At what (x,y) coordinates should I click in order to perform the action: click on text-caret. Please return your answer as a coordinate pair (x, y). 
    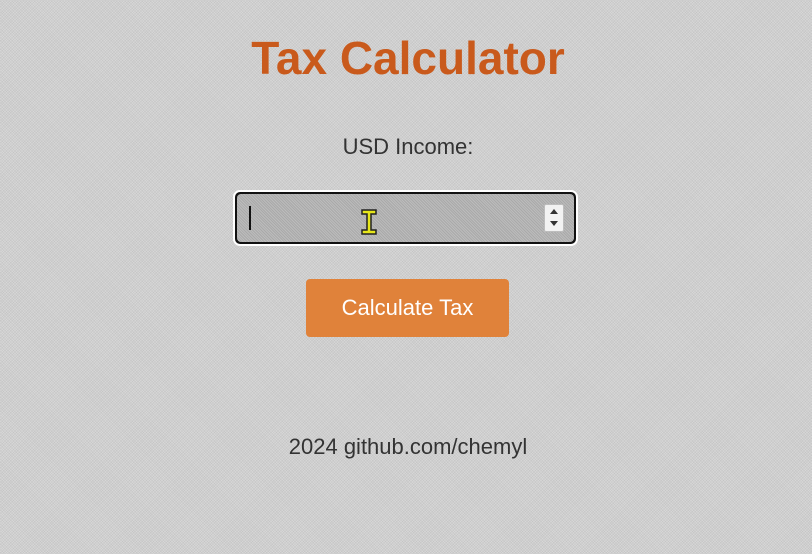
    Looking at the image, I should click on (250, 218).